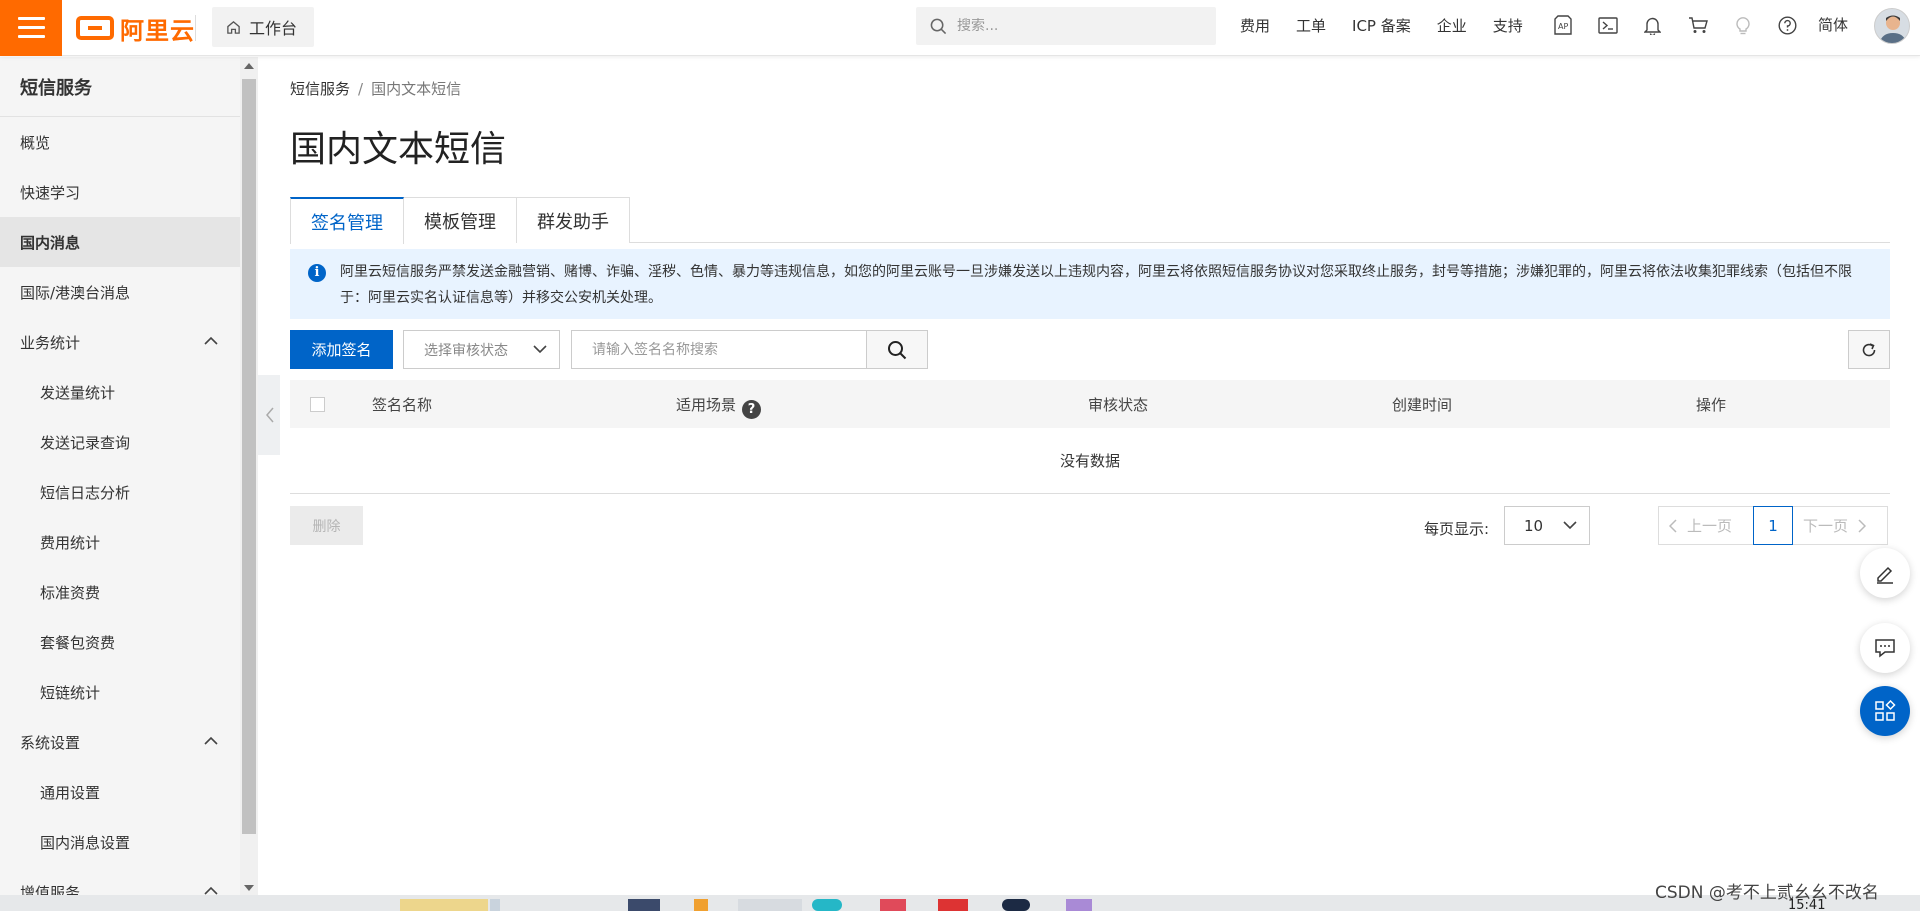  Describe the element at coordinates (1547, 525) in the screenshot. I see `per-page-select: 10` at that location.